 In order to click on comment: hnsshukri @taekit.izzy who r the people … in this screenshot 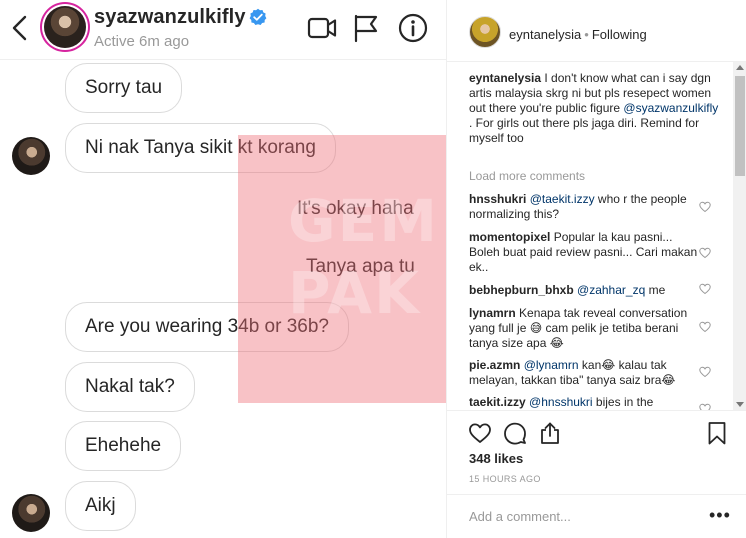, I will do `click(587, 207)`.